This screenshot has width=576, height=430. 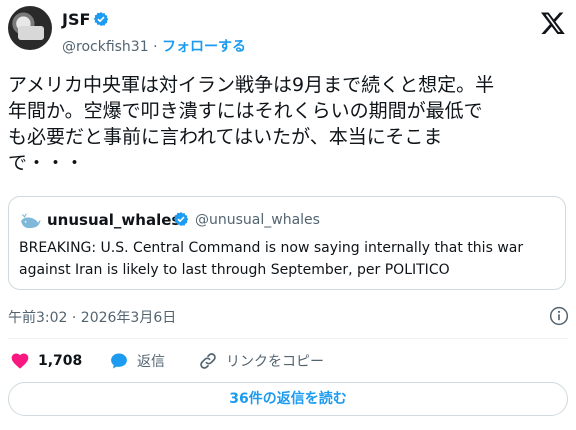 I want to click on author-handle: @rockfish31, so click(x=105, y=47).